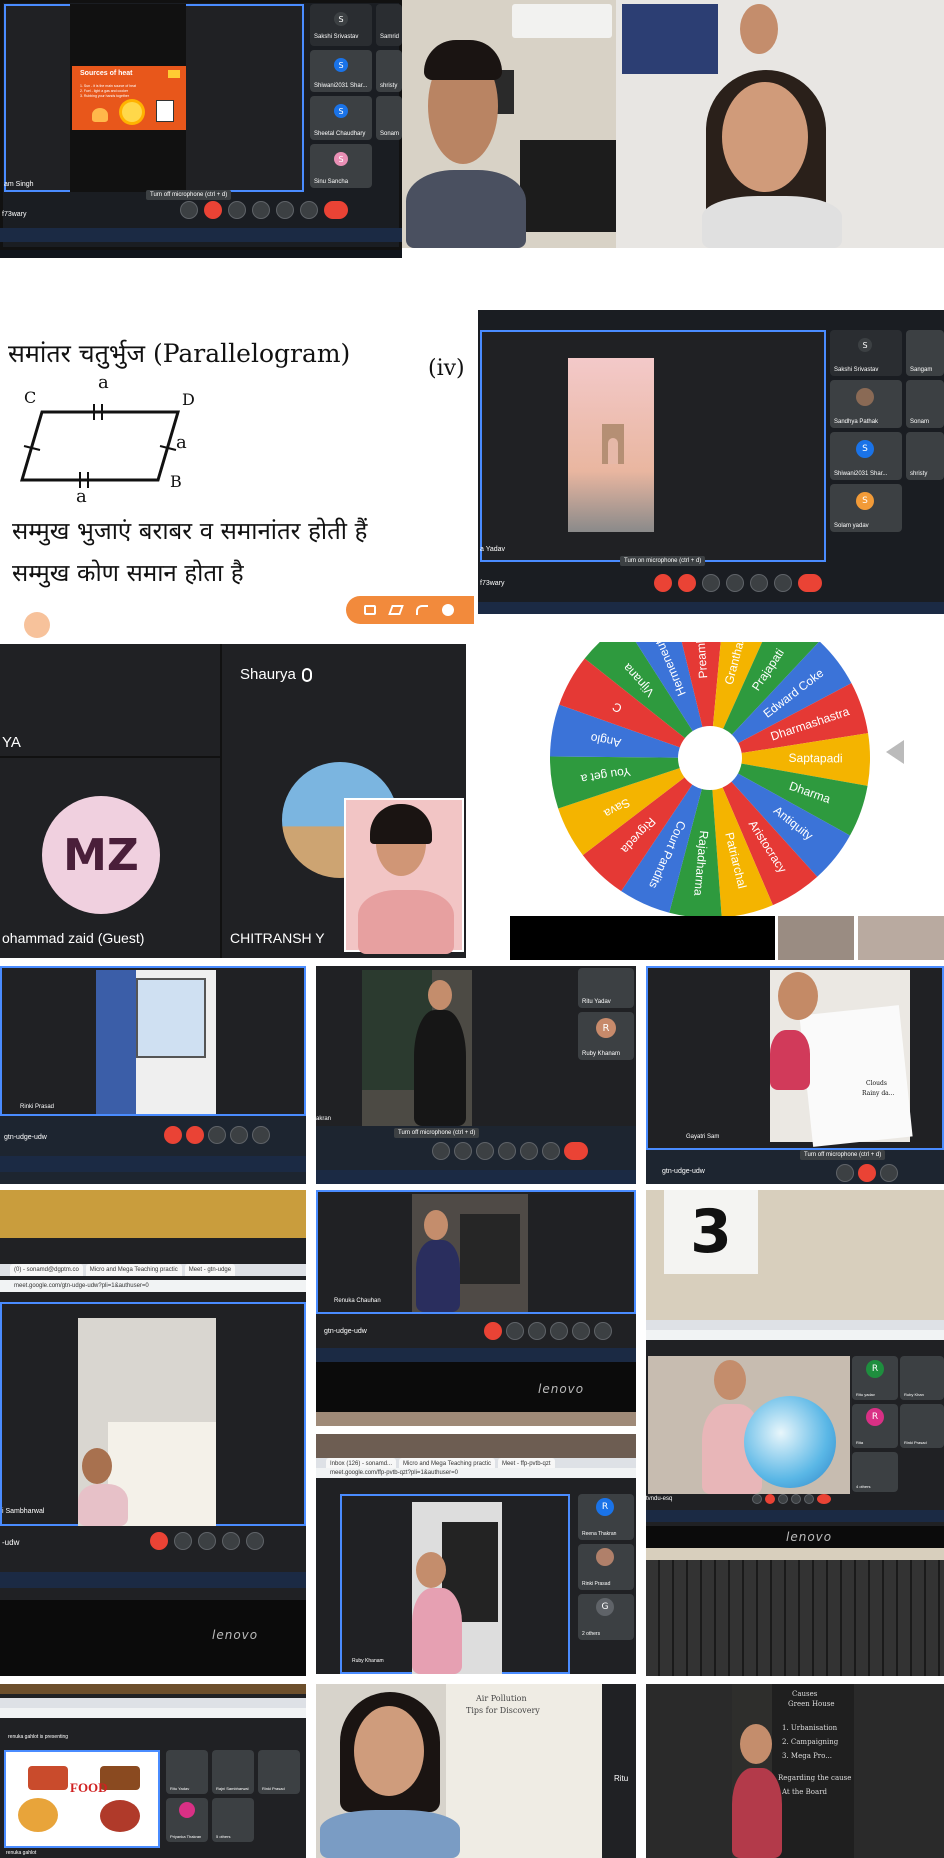 The image size is (944, 1858). Describe the element at coordinates (233, 1820) in the screenshot. I see `participant-tile: 5 others` at that location.